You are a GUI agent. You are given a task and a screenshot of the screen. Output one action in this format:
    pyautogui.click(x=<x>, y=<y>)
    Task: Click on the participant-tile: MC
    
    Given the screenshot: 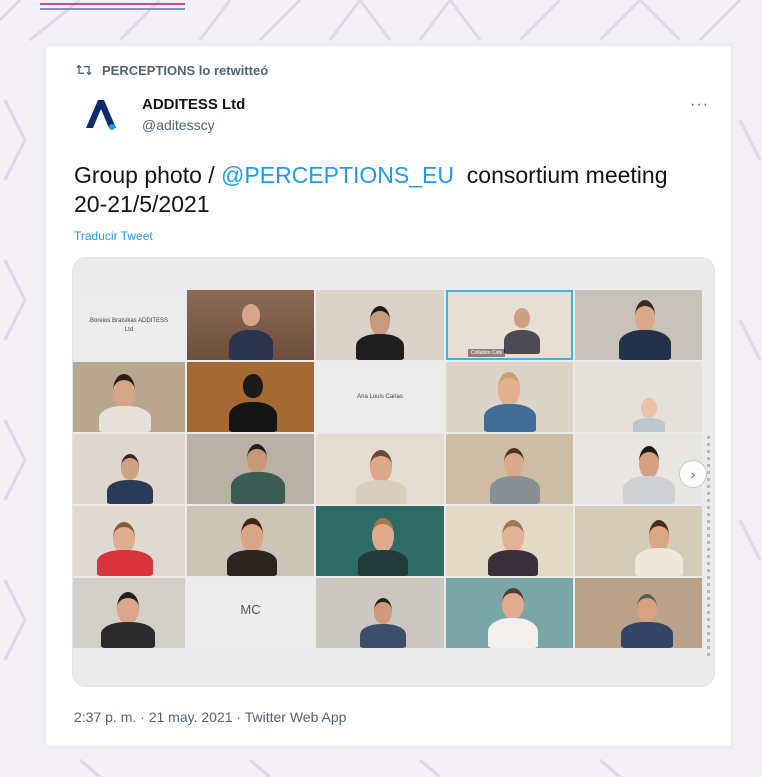 What is the action you would take?
    pyautogui.click(x=250, y=613)
    